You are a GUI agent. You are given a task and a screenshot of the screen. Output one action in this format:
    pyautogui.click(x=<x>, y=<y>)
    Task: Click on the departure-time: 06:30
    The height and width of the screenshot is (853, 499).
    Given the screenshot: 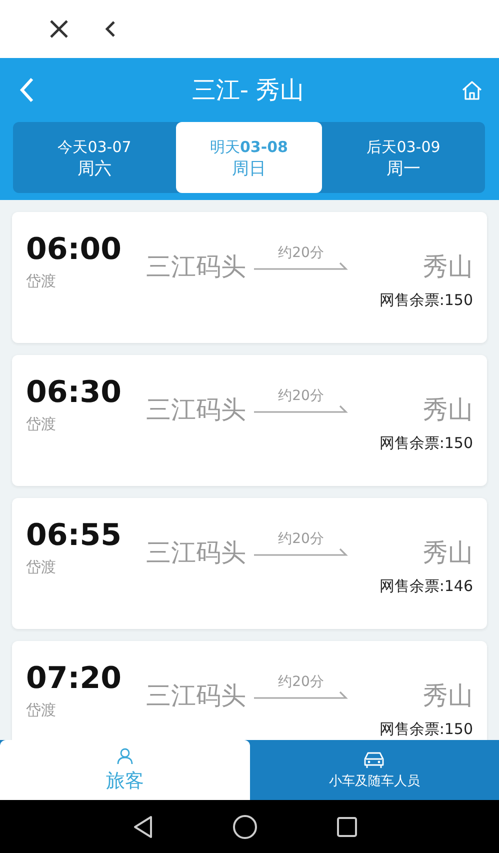 What is the action you would take?
    pyautogui.click(x=74, y=393)
    